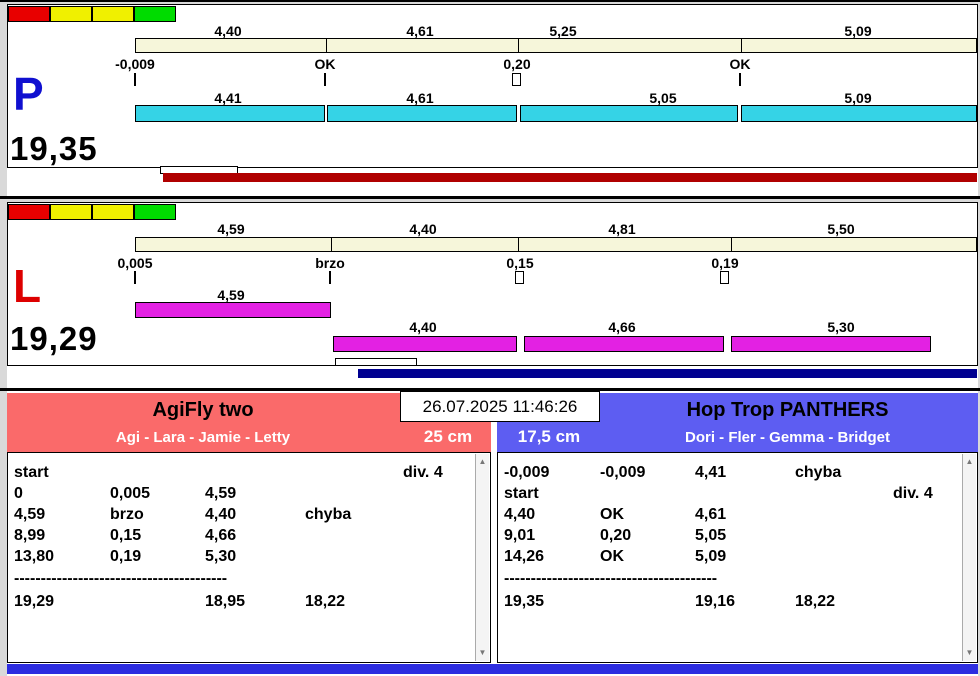 This screenshot has width=980, height=676. What do you see at coordinates (787, 410) in the screenshot?
I see `team-right-name: Hop Trop PANTHERS` at bounding box center [787, 410].